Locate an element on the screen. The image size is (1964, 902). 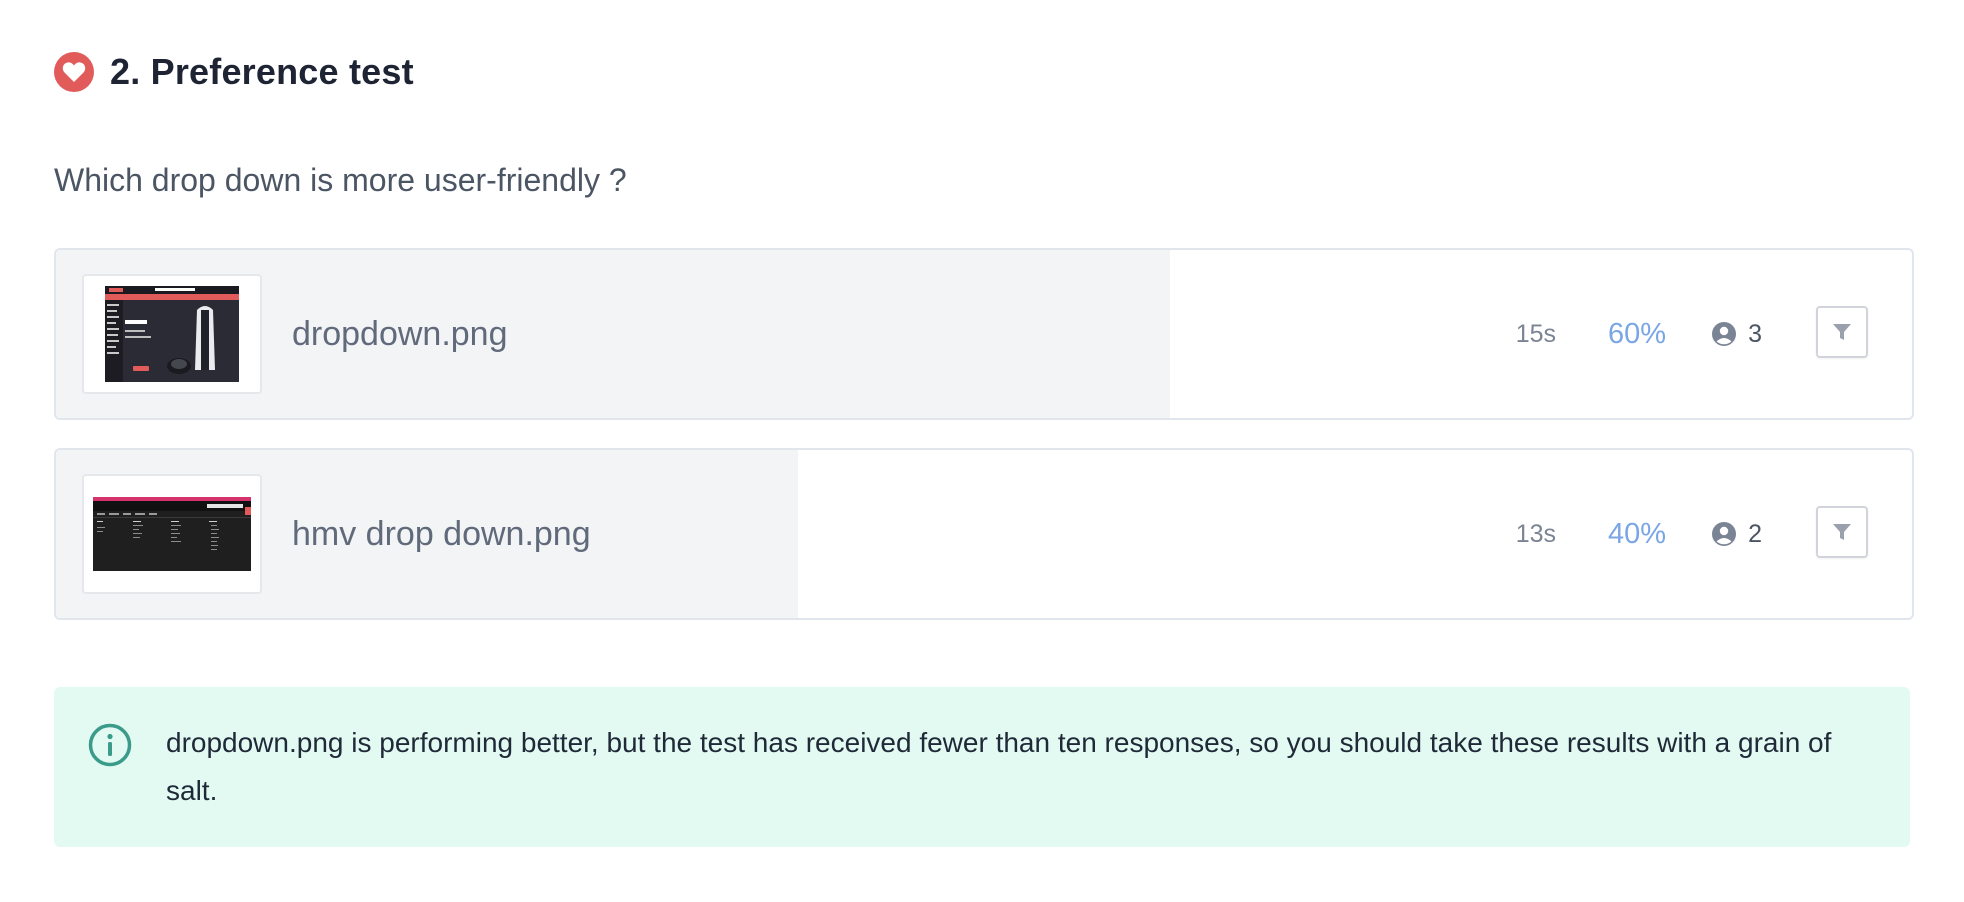
dropdown-thumbnail-image is located at coordinates (172, 334).